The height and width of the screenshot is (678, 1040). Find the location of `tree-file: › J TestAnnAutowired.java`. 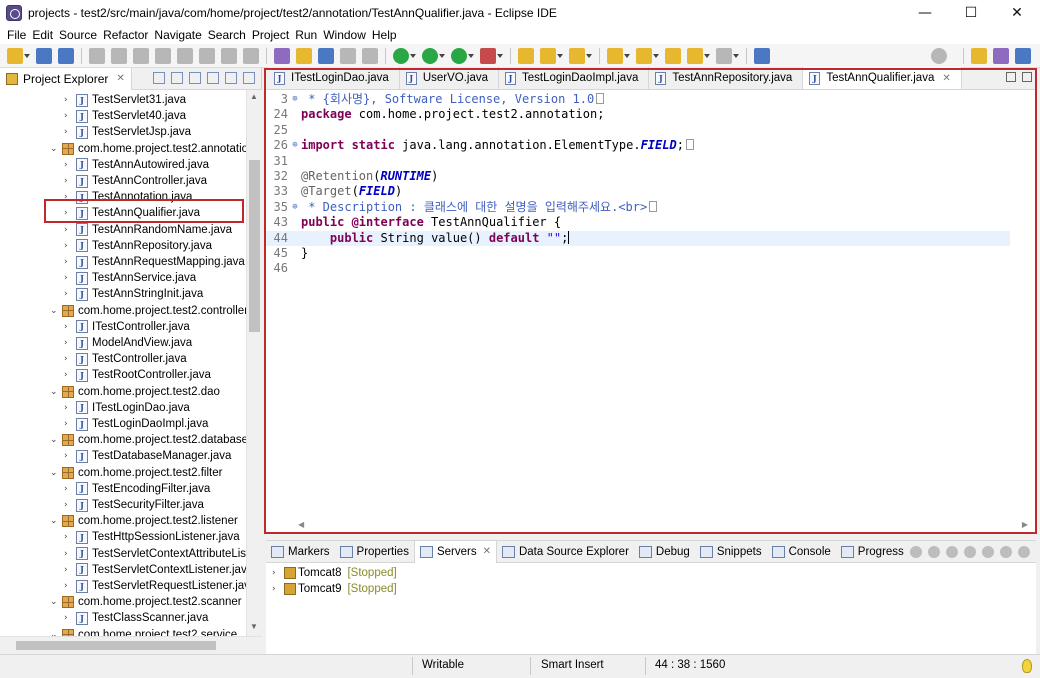

tree-file: › J TestAnnAutowired.java is located at coordinates (136, 165).